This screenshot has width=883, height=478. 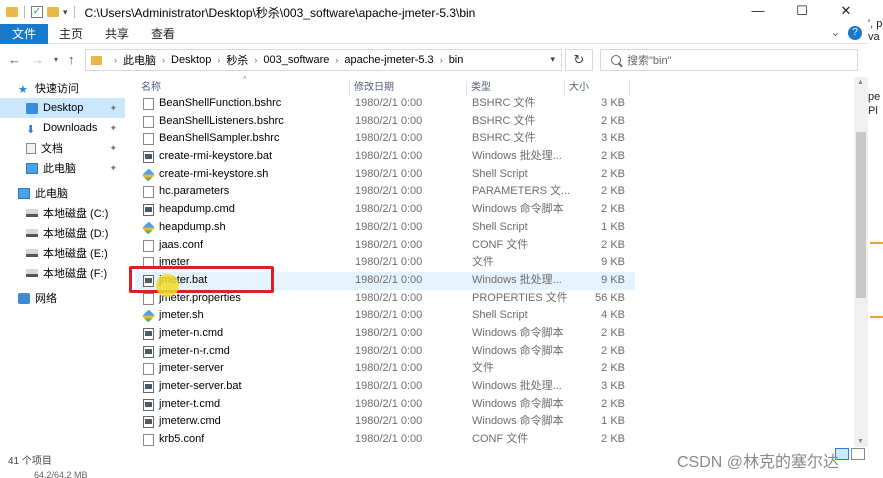 What do you see at coordinates (518, 332) in the screenshot?
I see `file-type: Windows 命令脚本` at bounding box center [518, 332].